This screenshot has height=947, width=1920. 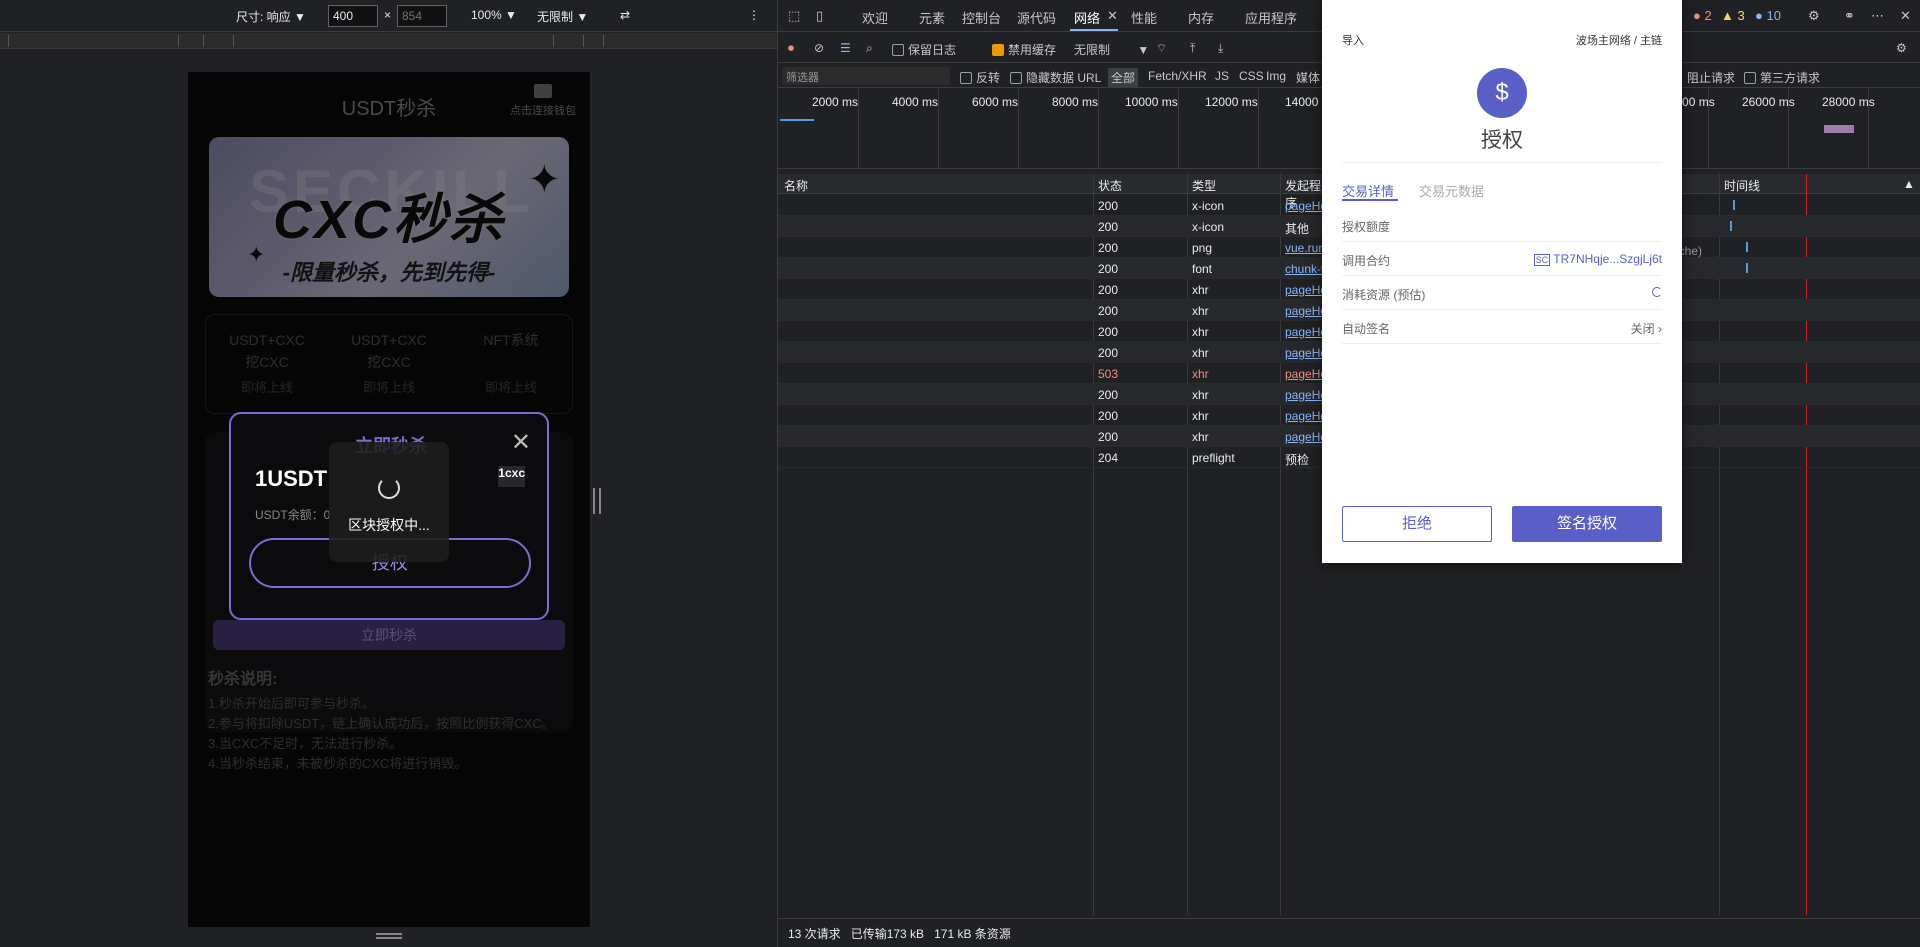 What do you see at coordinates (1849, 16) in the screenshot?
I see `connections-icon: ⚭` at bounding box center [1849, 16].